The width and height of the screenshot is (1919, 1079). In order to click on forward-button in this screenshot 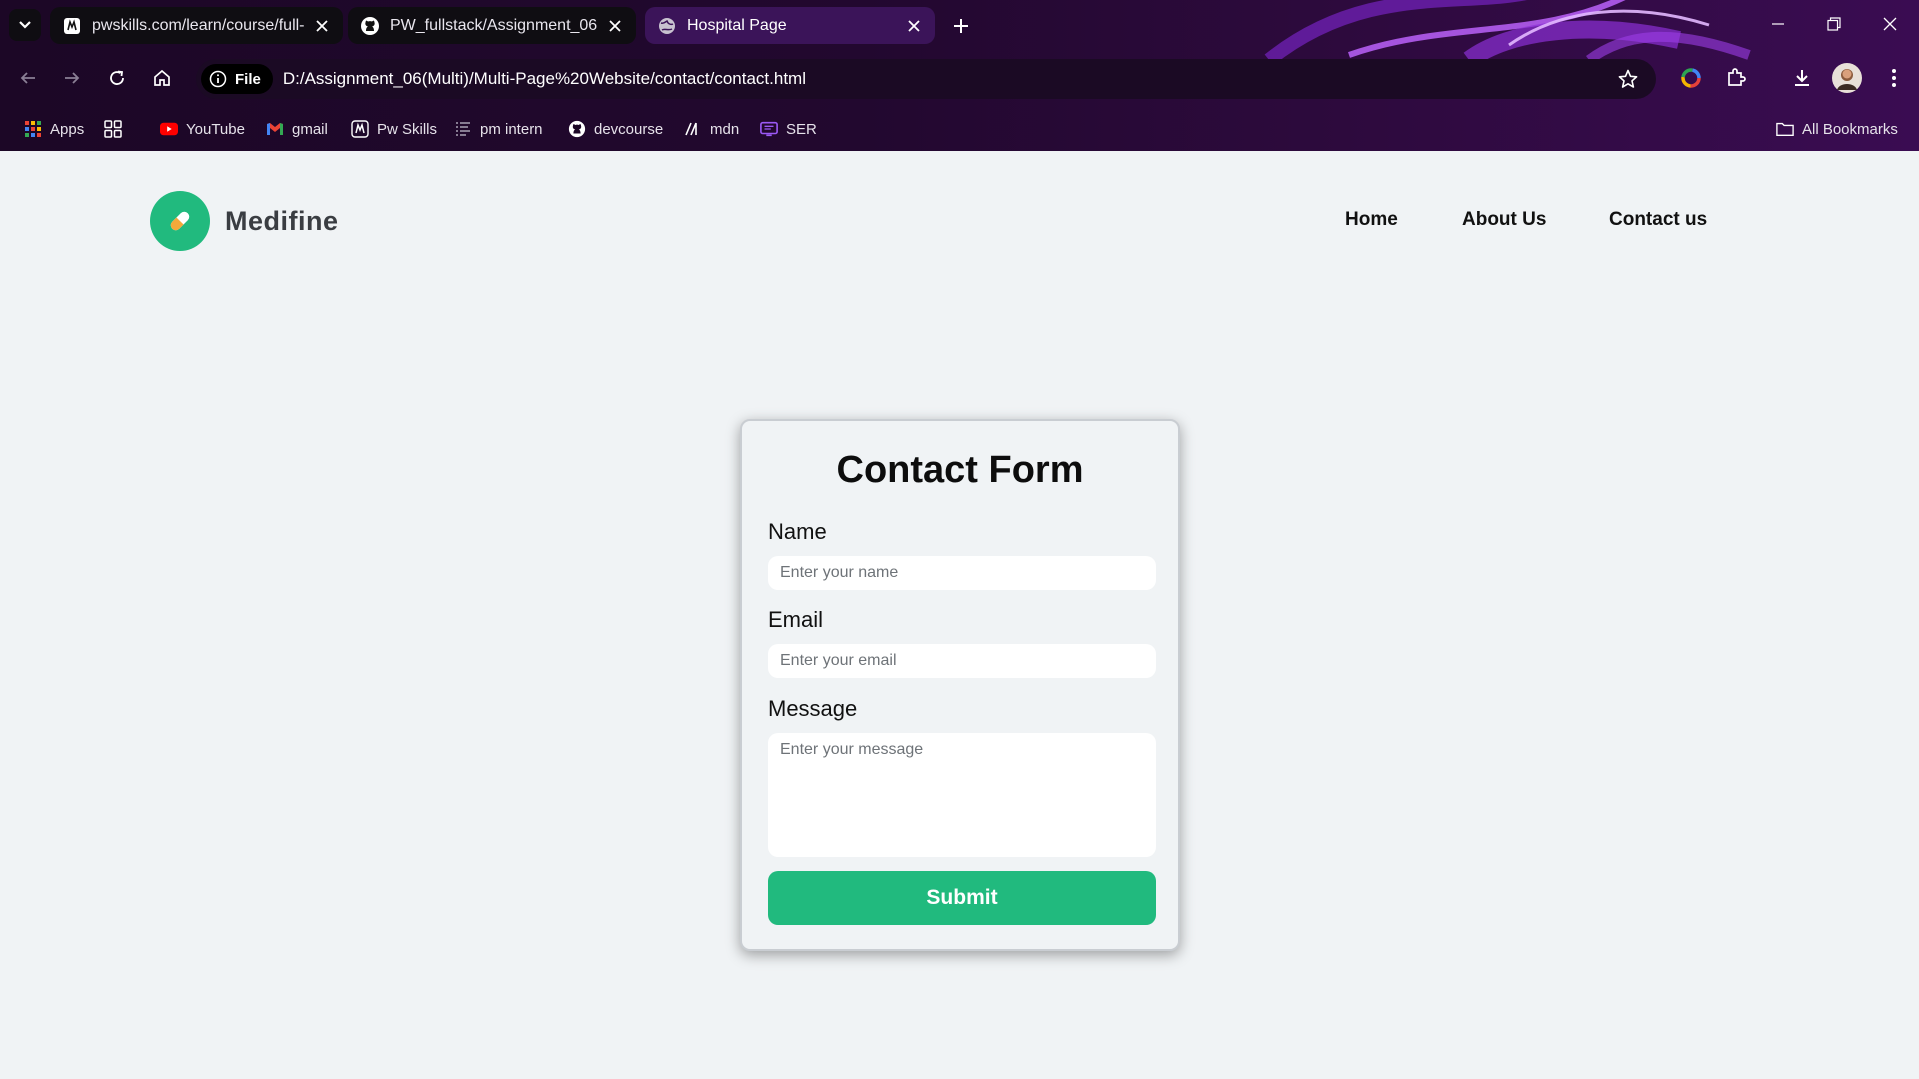, I will do `click(72, 78)`.